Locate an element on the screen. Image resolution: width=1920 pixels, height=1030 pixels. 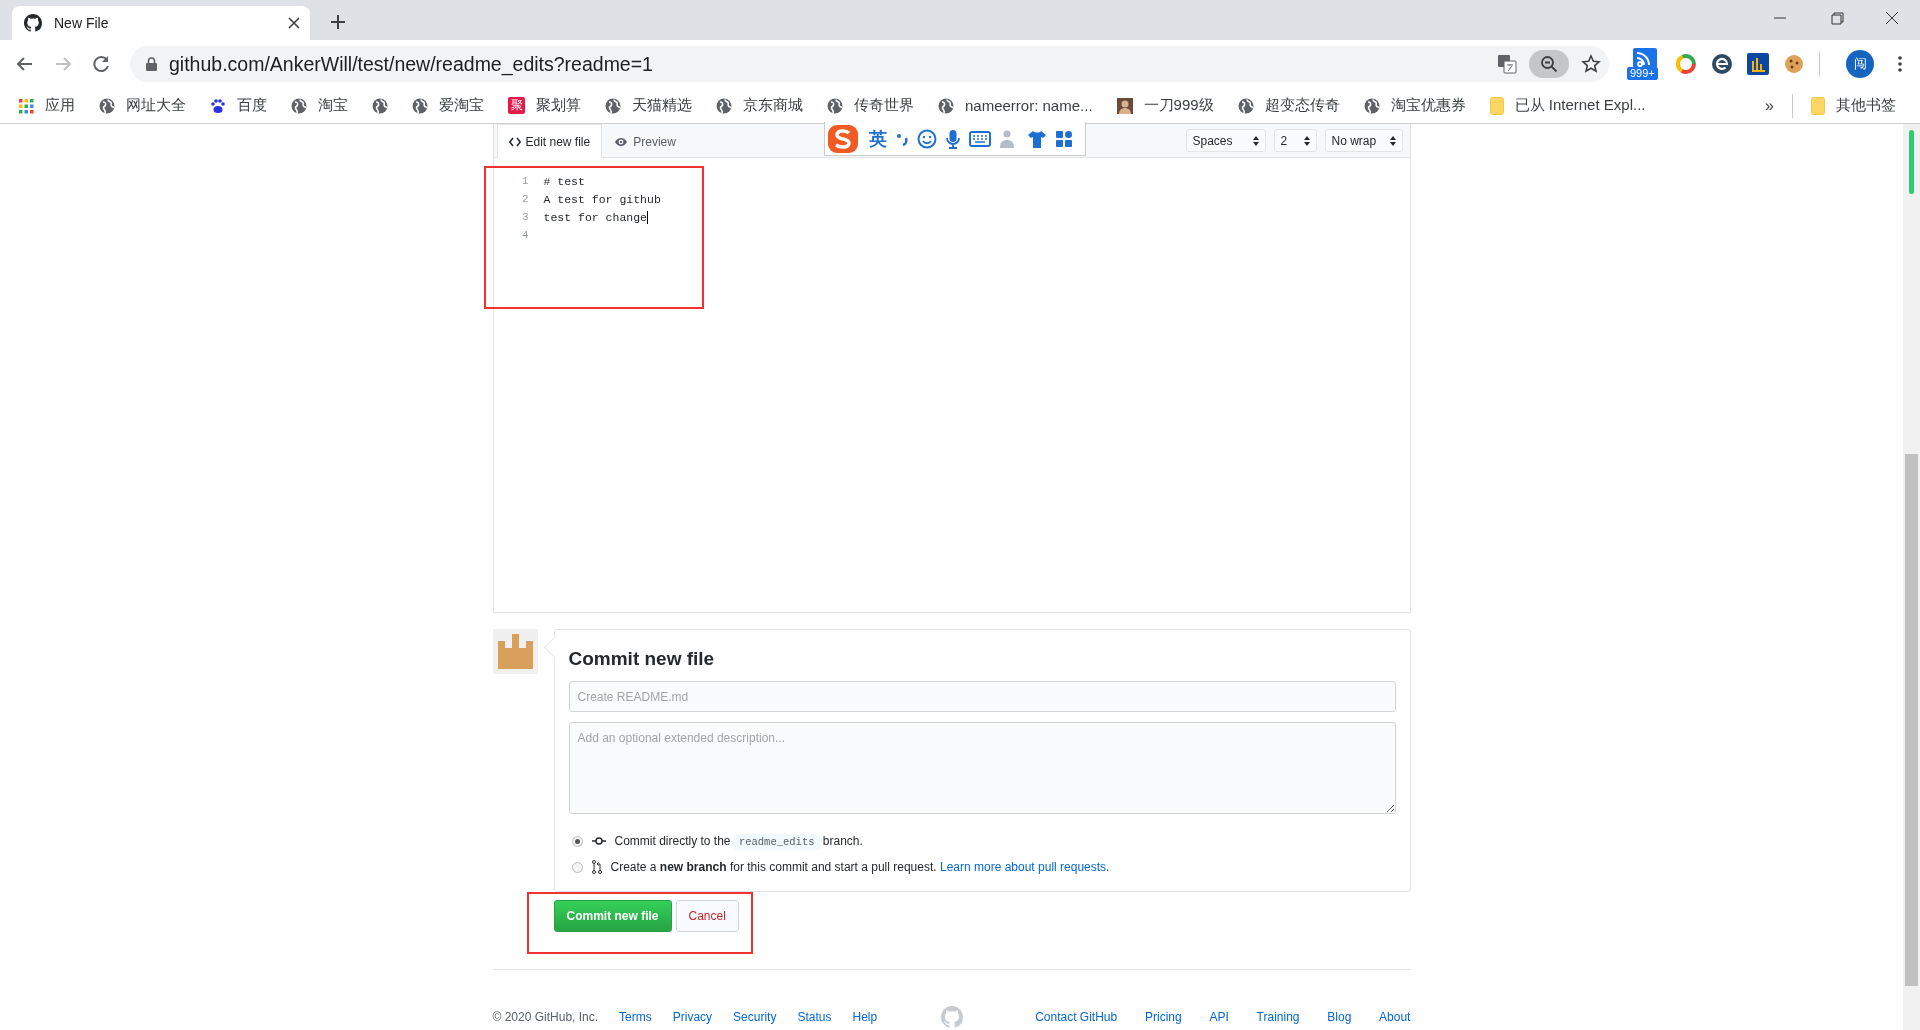
footer-link: Status is located at coordinates (814, 1017).